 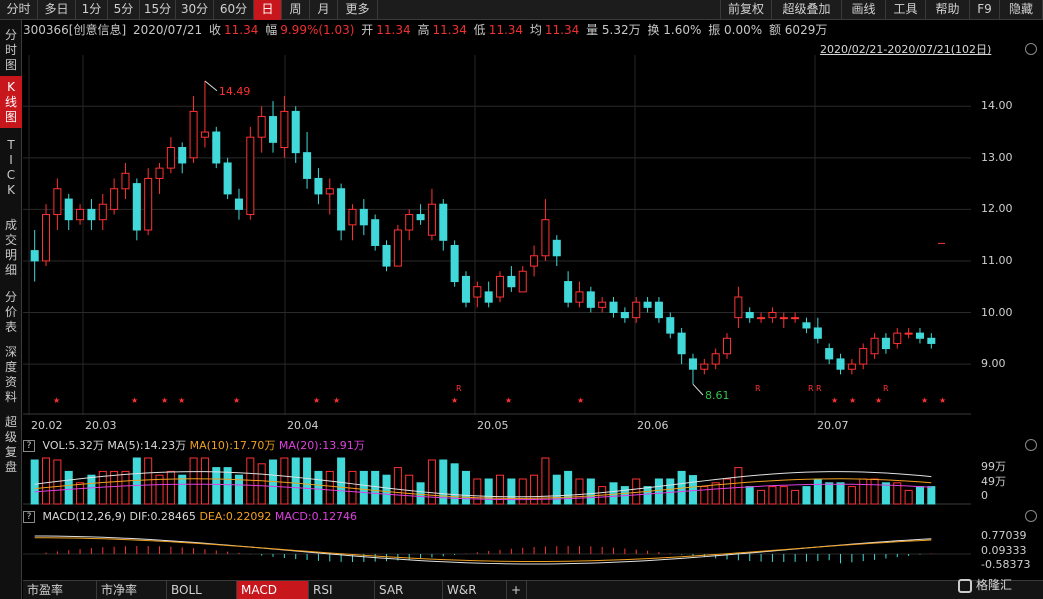 I want to click on volume-settings-icon, so click(x=1031, y=445).